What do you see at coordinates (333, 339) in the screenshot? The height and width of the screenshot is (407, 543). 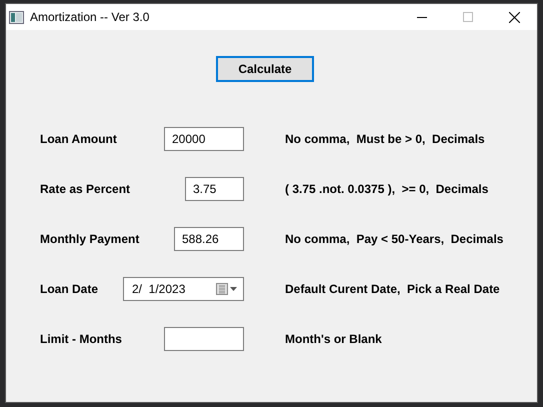 I see `field-hint: Month's or Blank` at bounding box center [333, 339].